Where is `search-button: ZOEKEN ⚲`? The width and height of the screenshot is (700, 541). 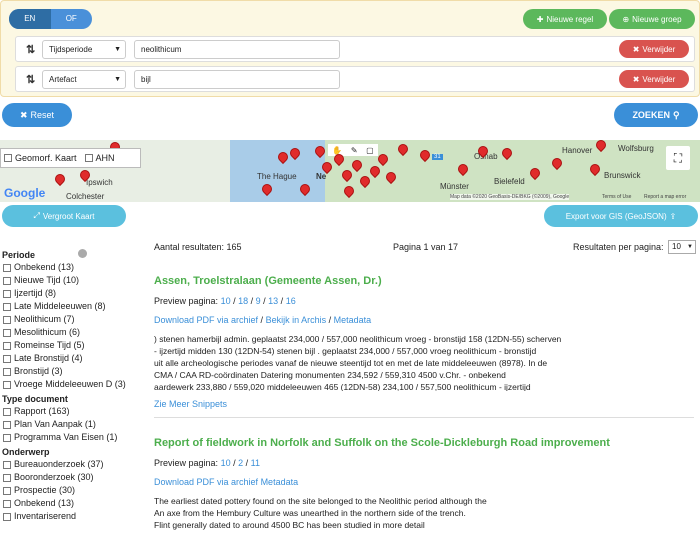 search-button: ZOEKEN ⚲ is located at coordinates (656, 115).